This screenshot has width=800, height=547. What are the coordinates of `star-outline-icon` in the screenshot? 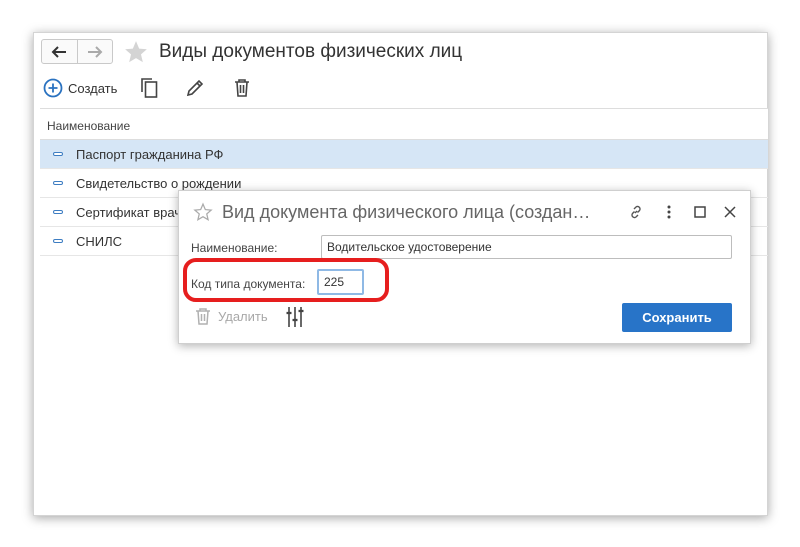 It's located at (203, 211).